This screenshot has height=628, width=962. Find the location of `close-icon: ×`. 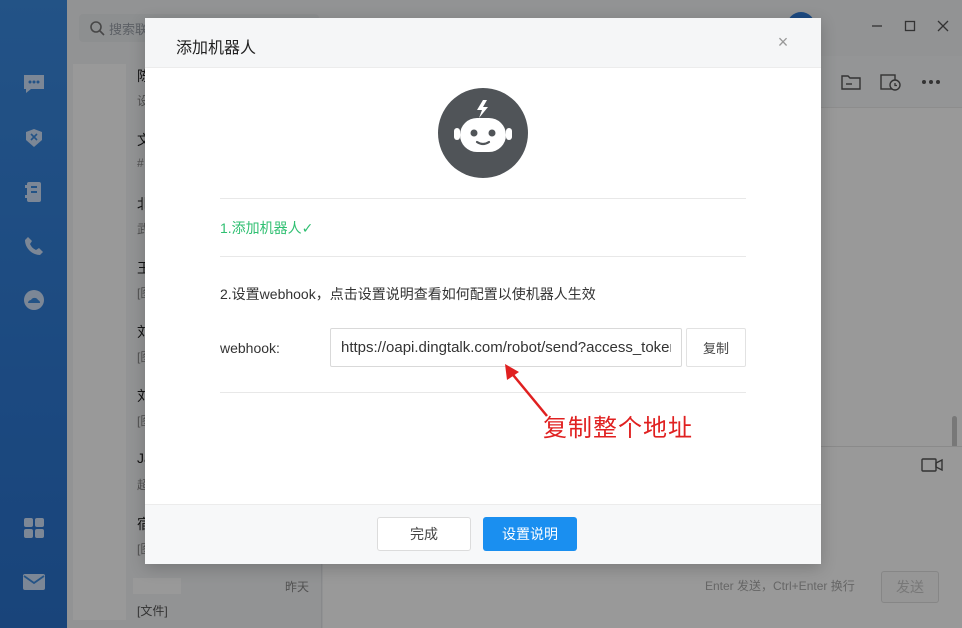

close-icon: × is located at coordinates (783, 42).